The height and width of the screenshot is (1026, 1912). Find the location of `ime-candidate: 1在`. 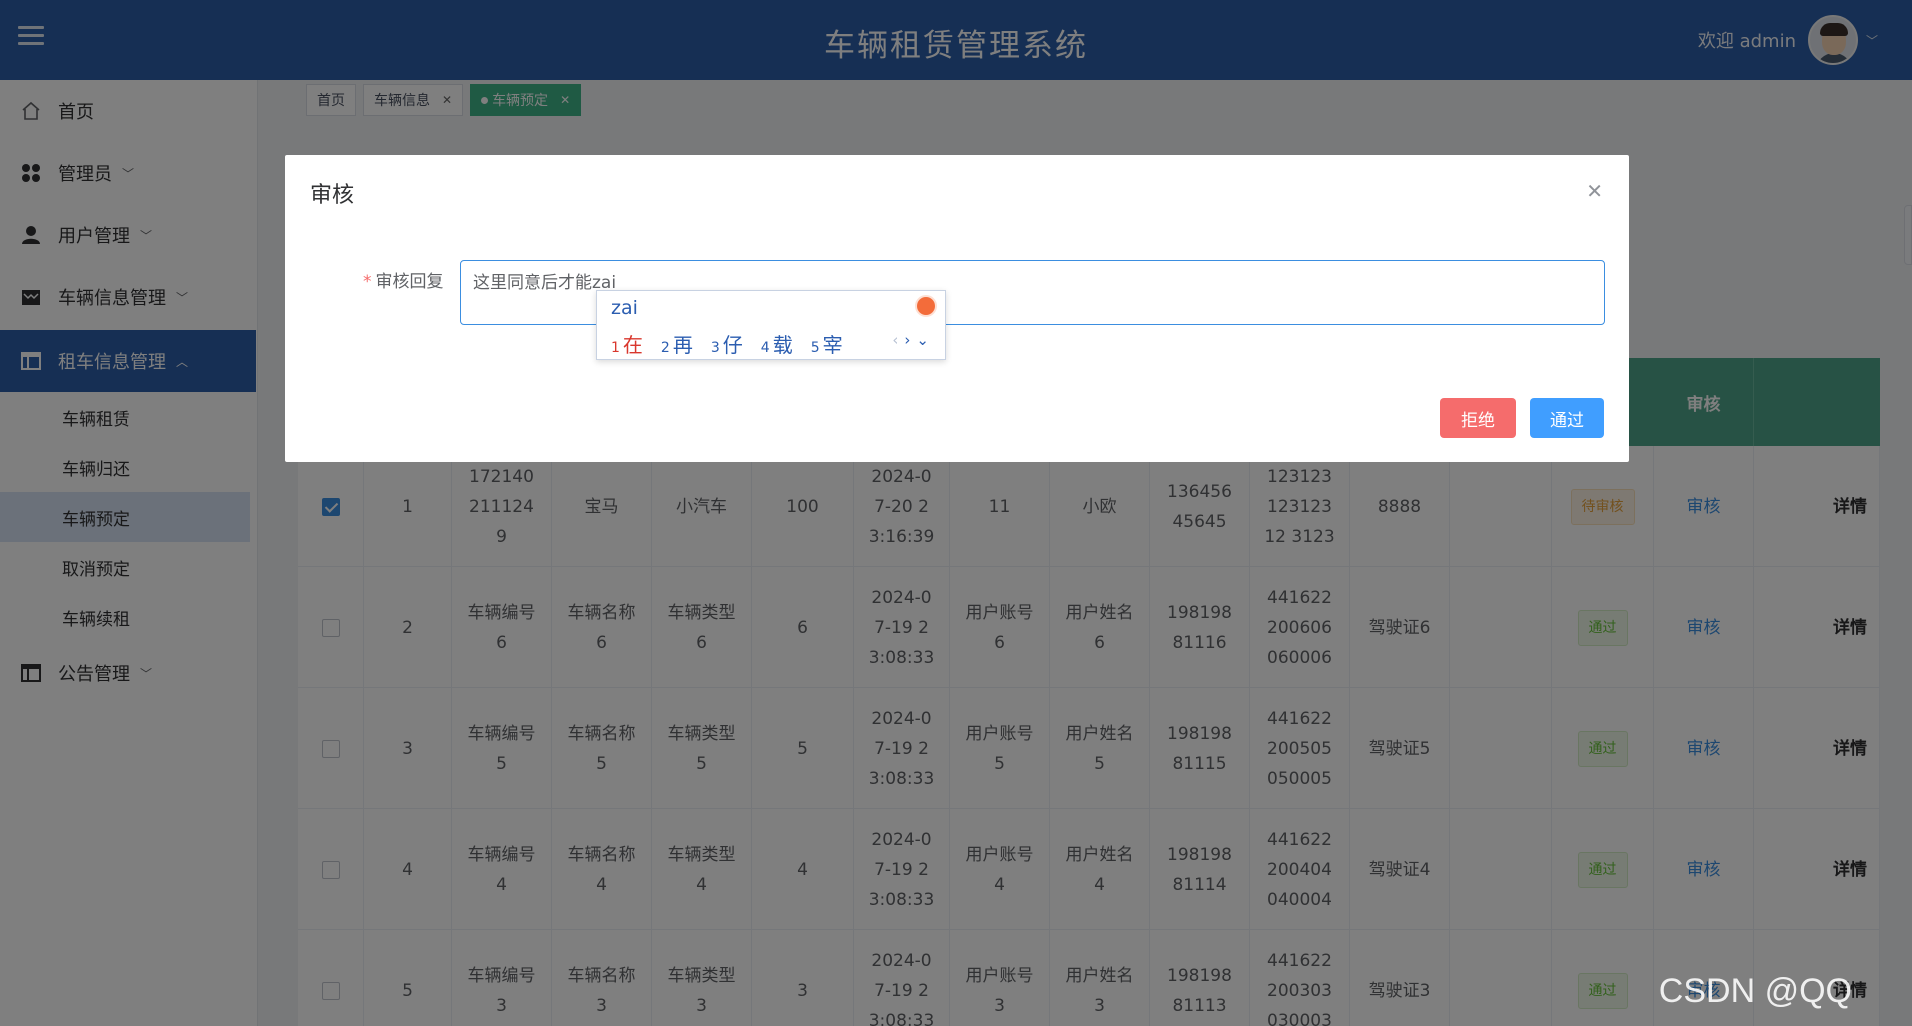

ime-candidate: 1在 is located at coordinates (627, 343).